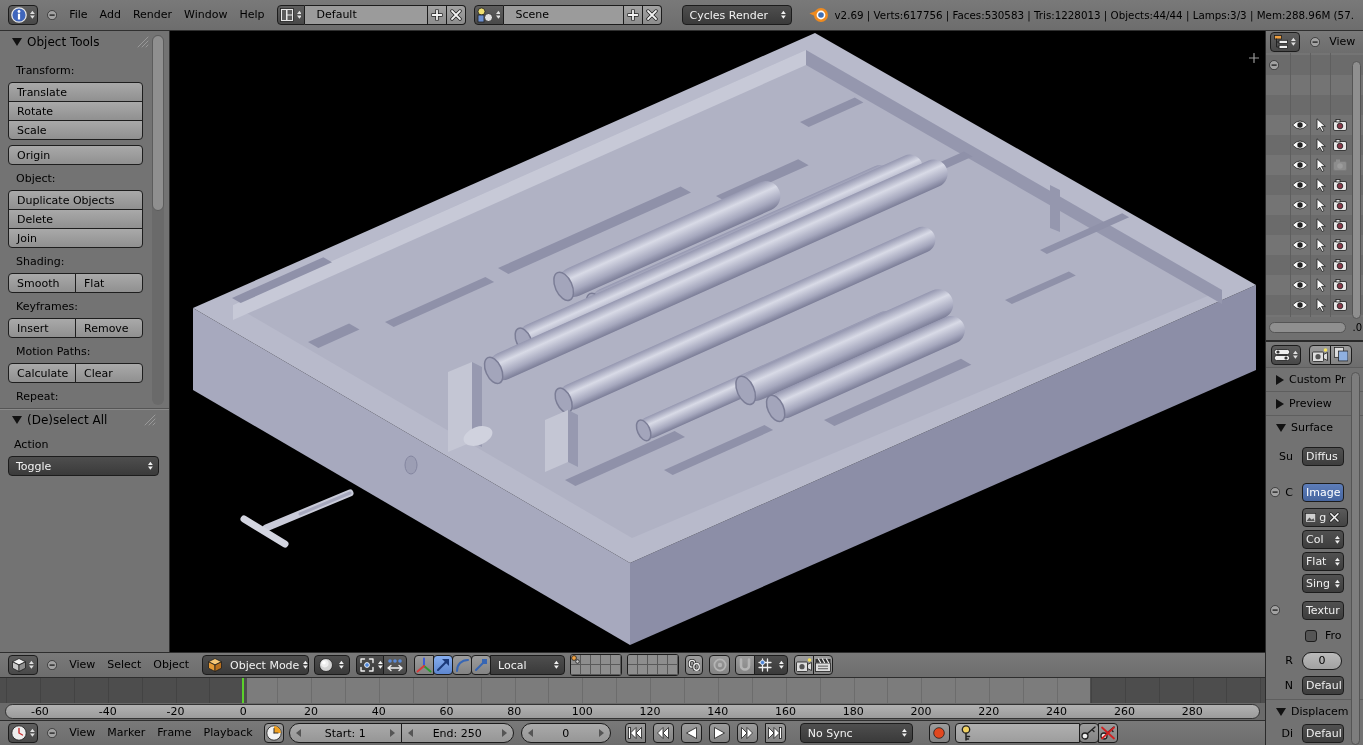  I want to click on drag-handle-icon, so click(143, 42).